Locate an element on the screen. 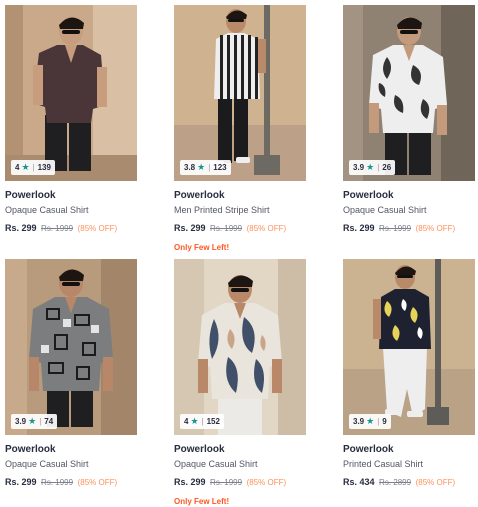  product-image: 3.9 ★ | 74 is located at coordinates (71, 347).